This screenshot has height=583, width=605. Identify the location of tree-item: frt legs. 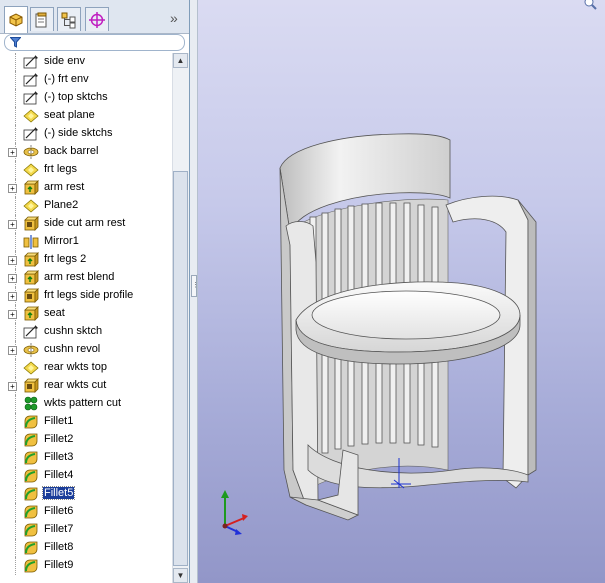
(86, 170).